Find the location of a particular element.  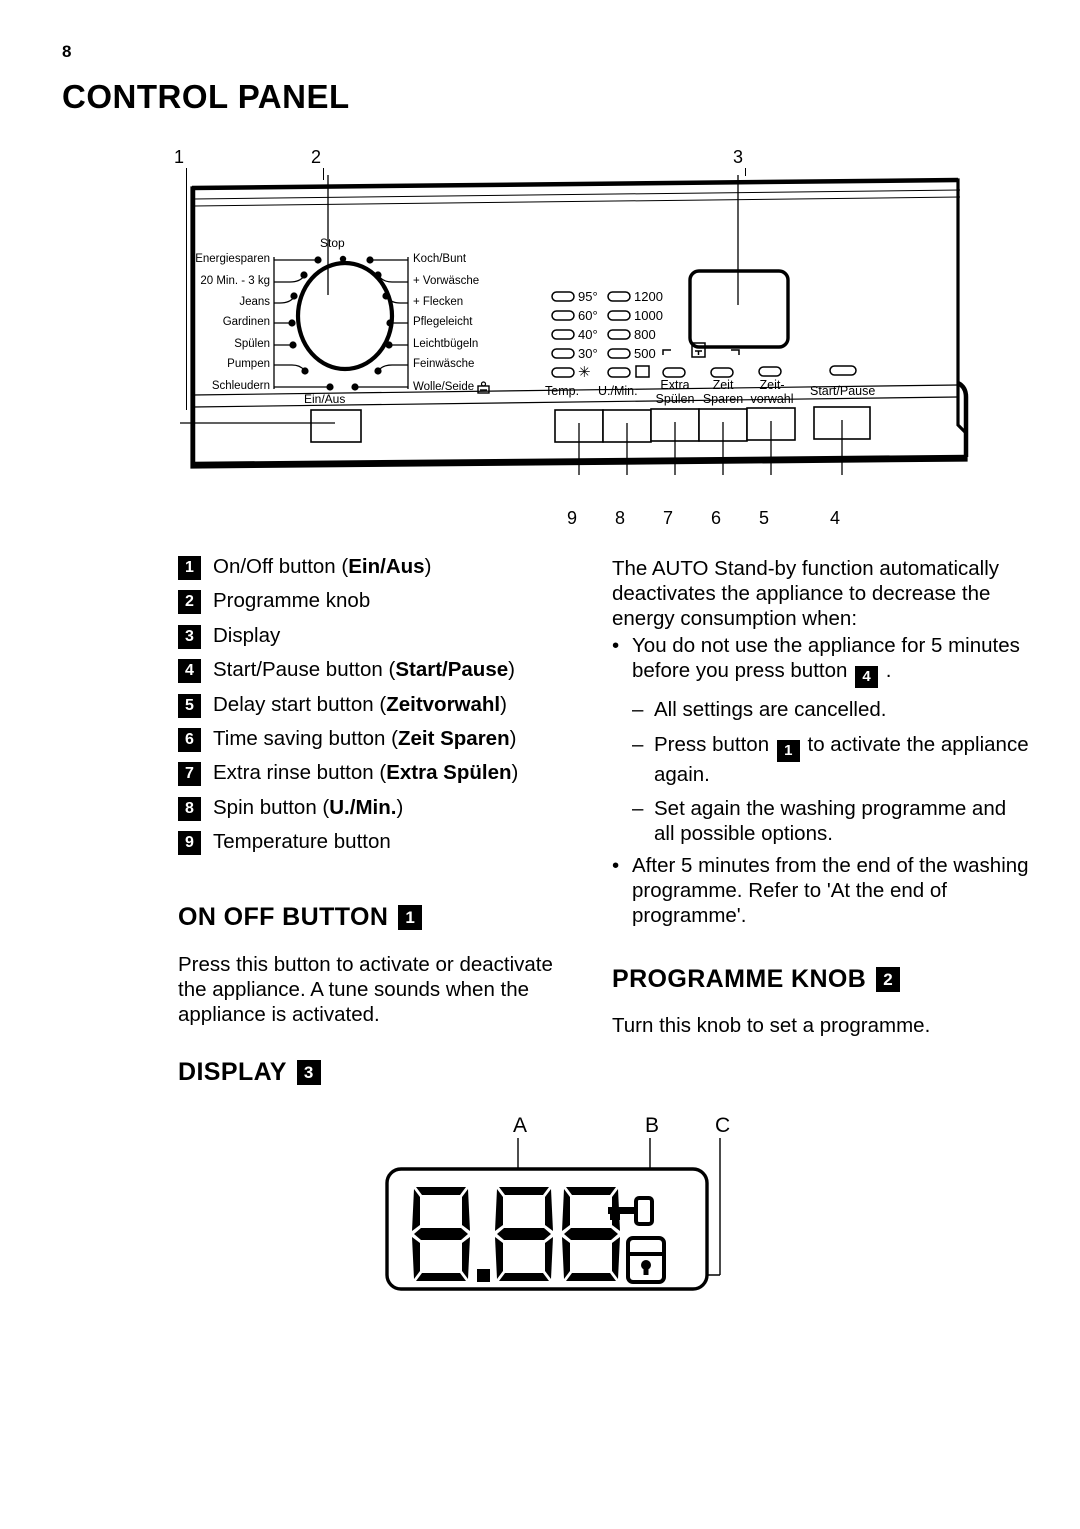

group-caption-temp: Temp. is located at coordinates (562, 391).